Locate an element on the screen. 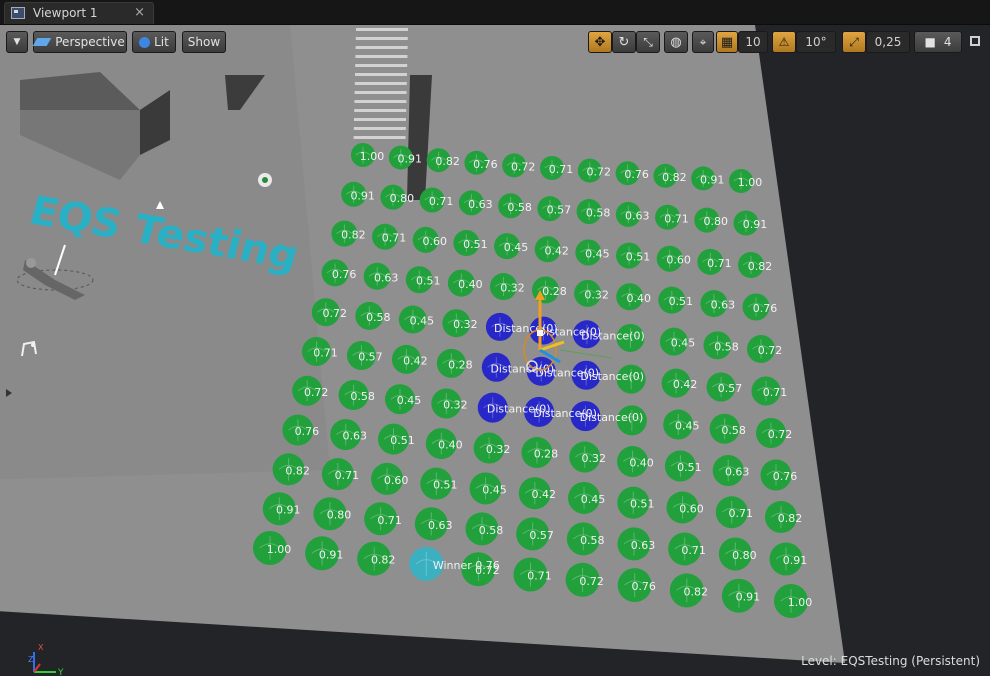 This screenshot has height=676, width=990. coordinate-space-button: ◍ is located at coordinates (676, 42).